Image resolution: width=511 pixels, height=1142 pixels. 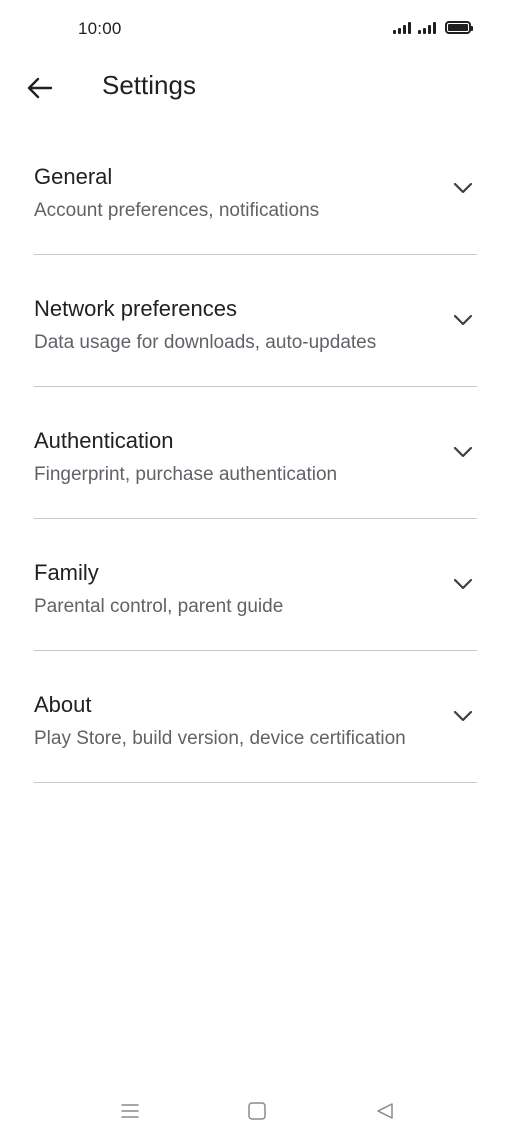 I want to click on home-icon, so click(x=257, y=1111).